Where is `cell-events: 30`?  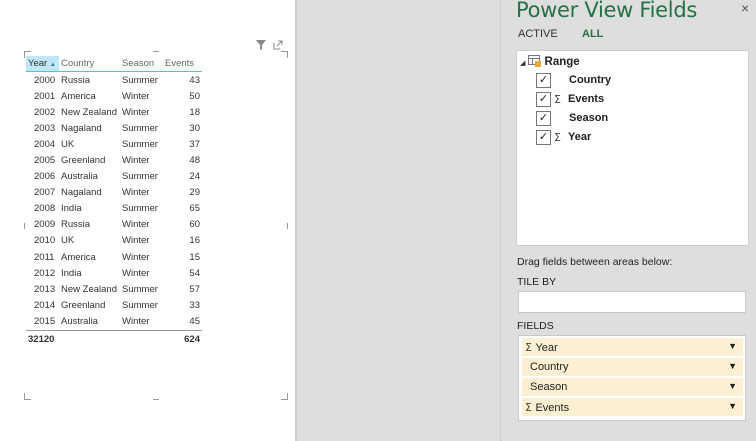 cell-events: 30 is located at coordinates (194, 128).